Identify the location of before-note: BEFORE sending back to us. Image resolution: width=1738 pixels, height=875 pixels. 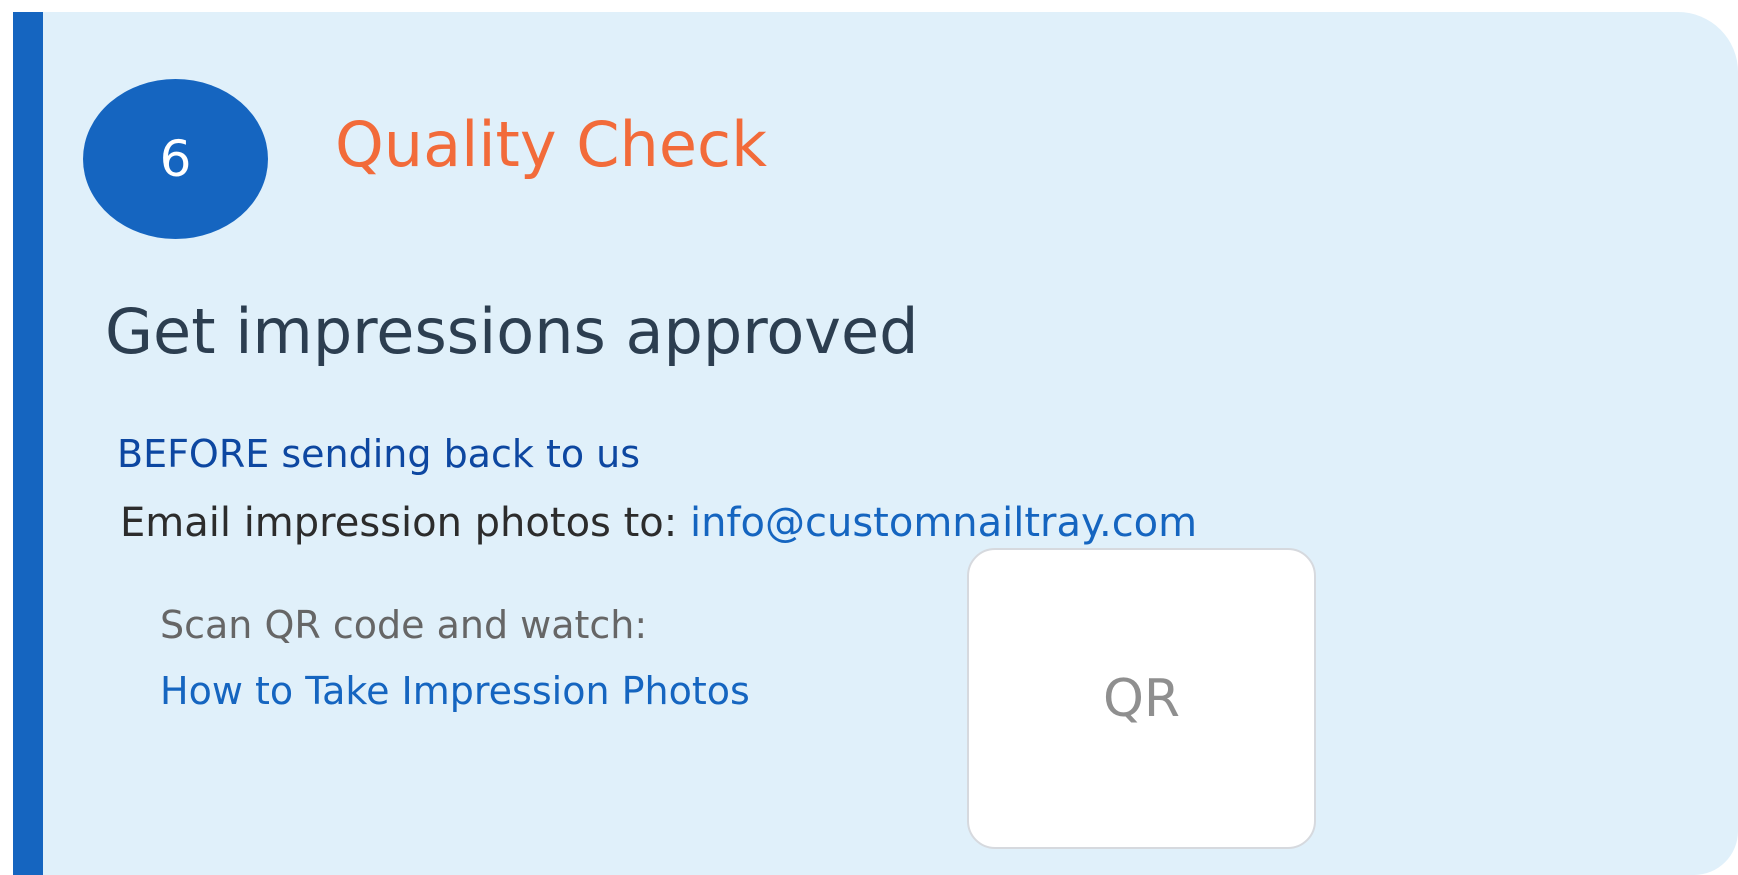
(379, 454).